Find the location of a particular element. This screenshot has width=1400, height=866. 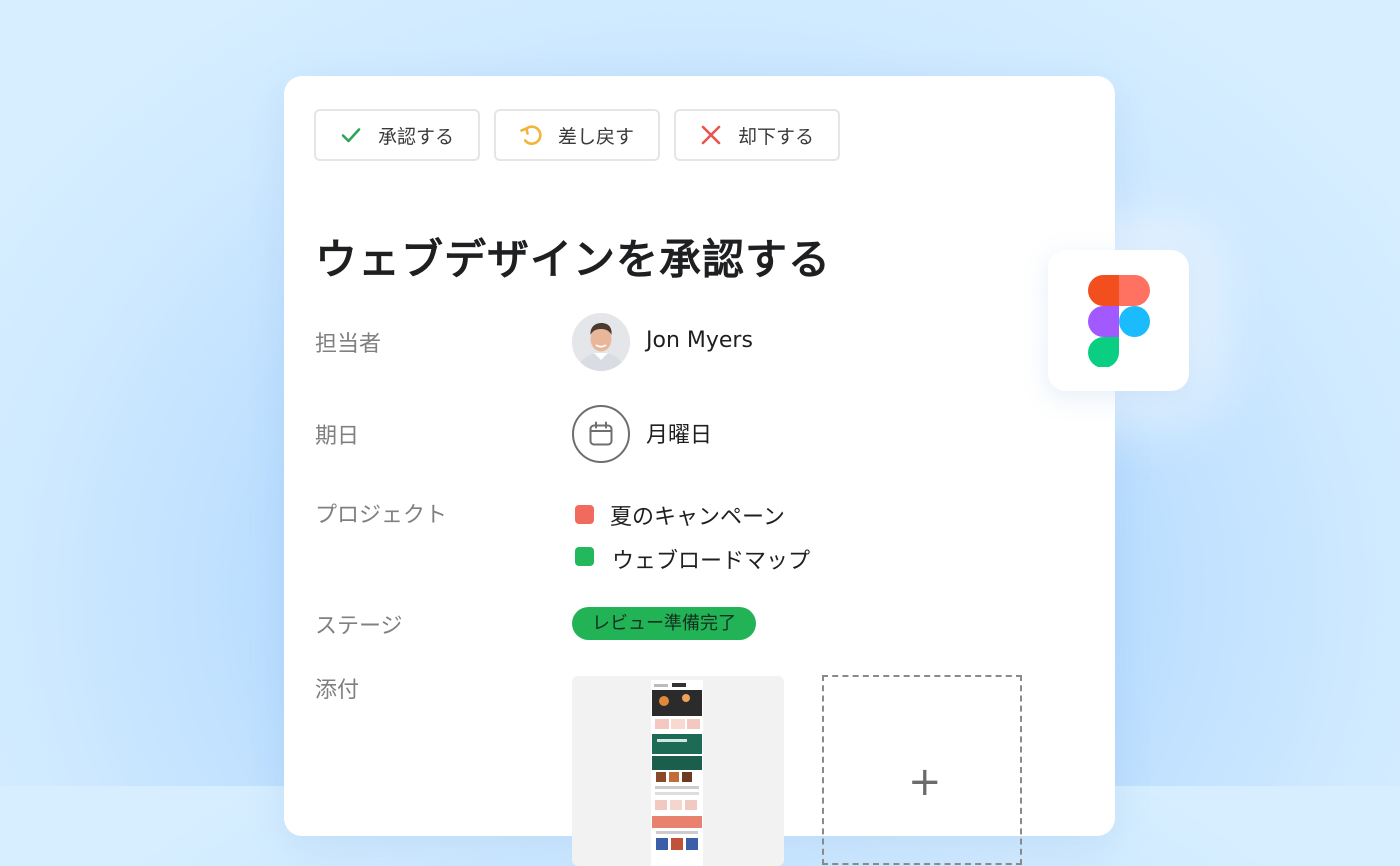

project-item-web-roadmap: ウェブロードマップ is located at coordinates (711, 559).